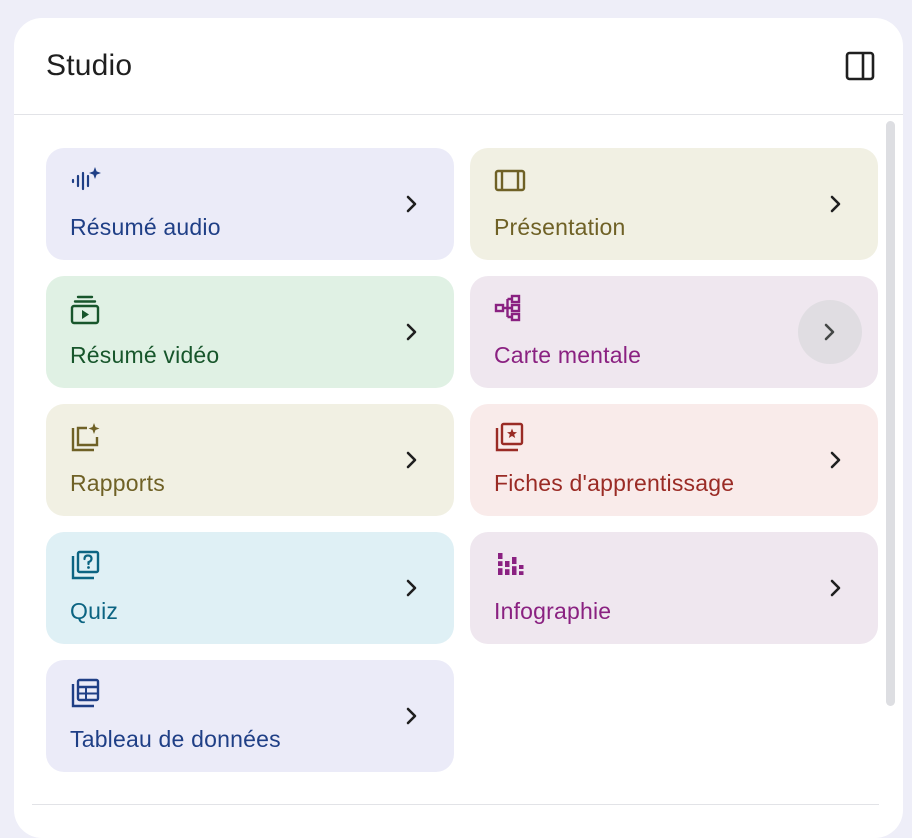  Describe the element at coordinates (145, 227) in the screenshot. I see `card-label: Résumé audio` at that location.